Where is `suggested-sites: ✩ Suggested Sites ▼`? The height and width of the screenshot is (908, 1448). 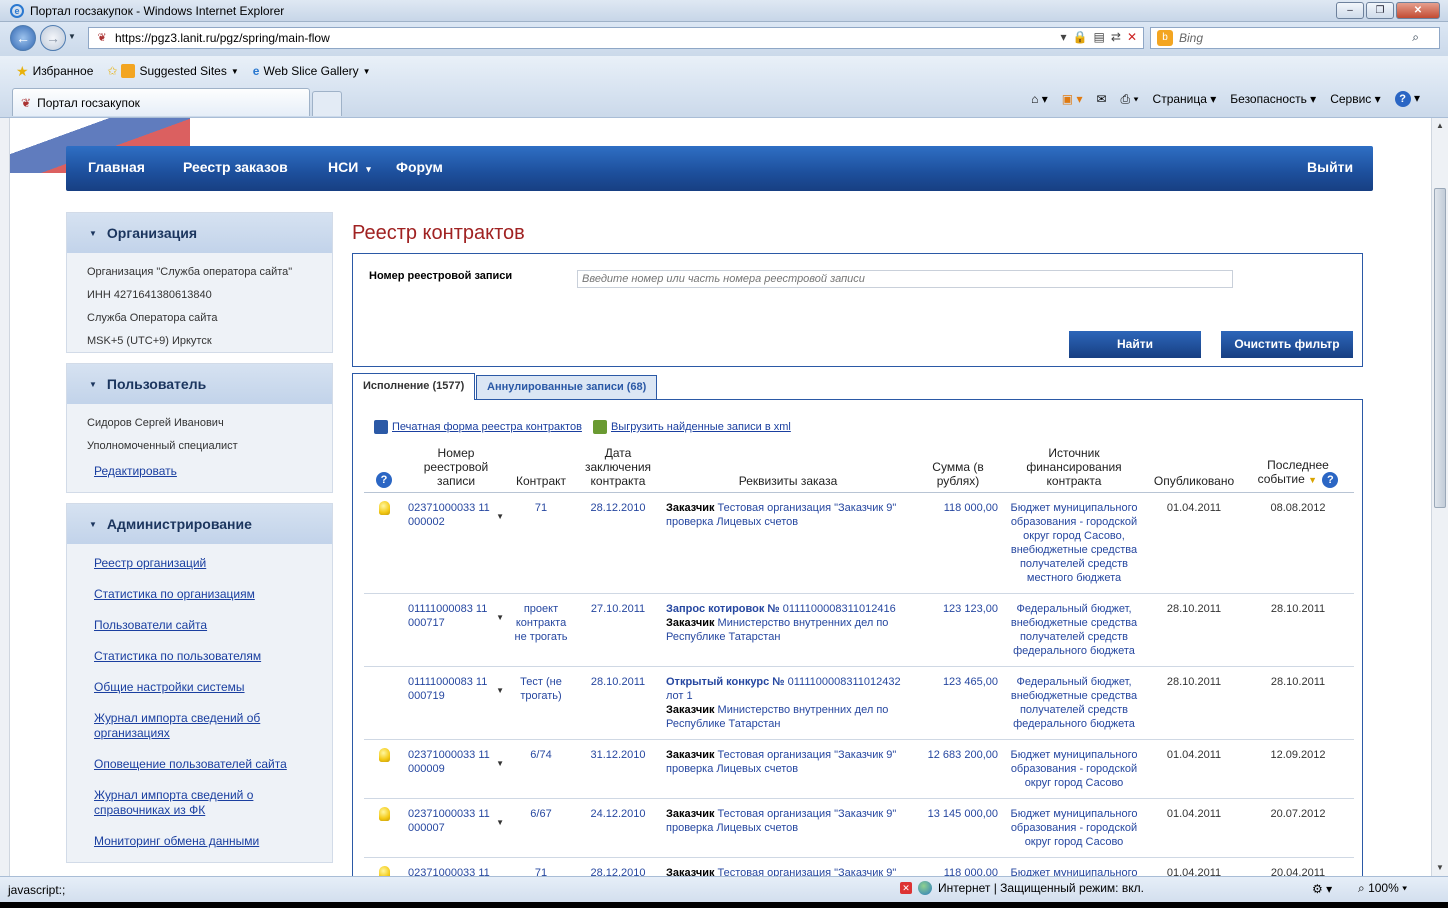 suggested-sites: ✩ Suggested Sites ▼ is located at coordinates (173, 71).